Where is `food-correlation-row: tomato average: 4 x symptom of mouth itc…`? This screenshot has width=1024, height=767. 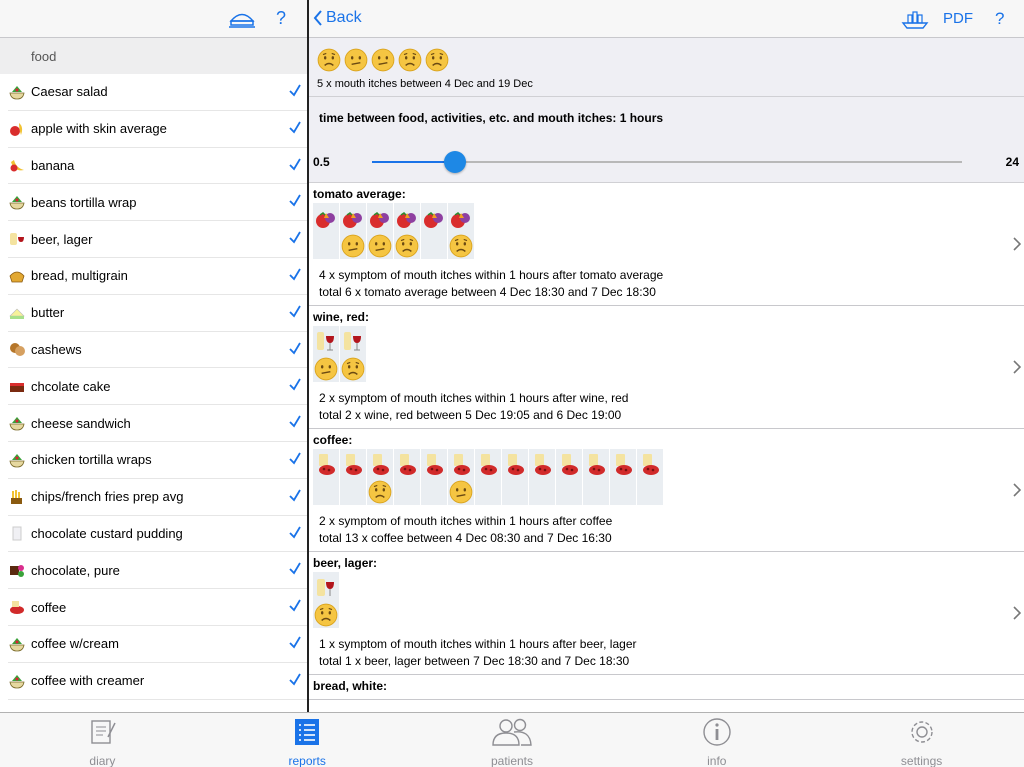 food-correlation-row: tomato average: 4 x symptom of mouth itc… is located at coordinates (666, 244).